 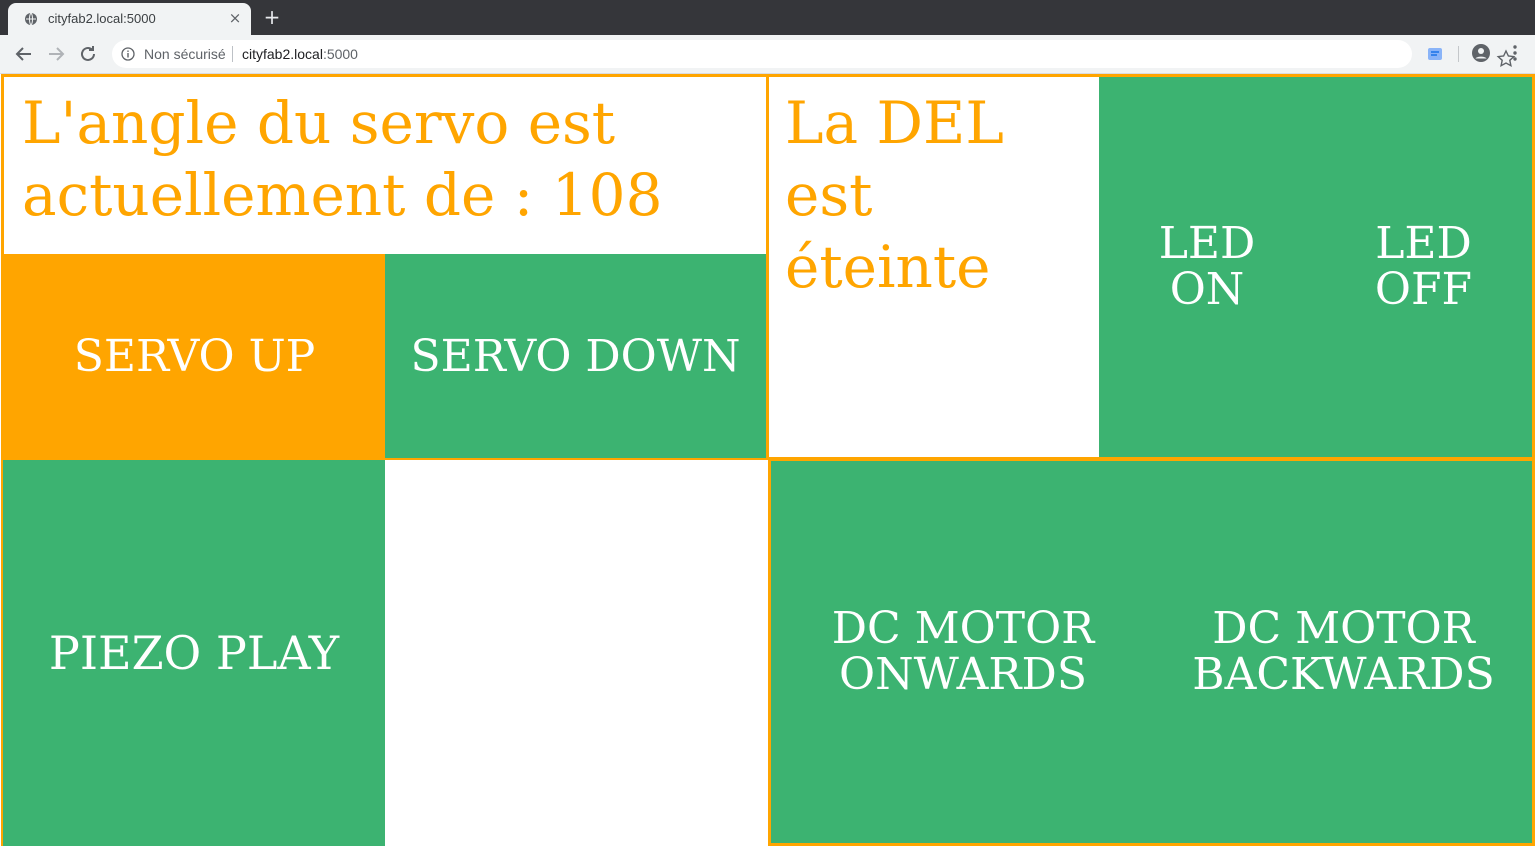 I want to click on dc-motor-onwards-button: DC MOTOR ONWARDS, so click(x=963, y=652).